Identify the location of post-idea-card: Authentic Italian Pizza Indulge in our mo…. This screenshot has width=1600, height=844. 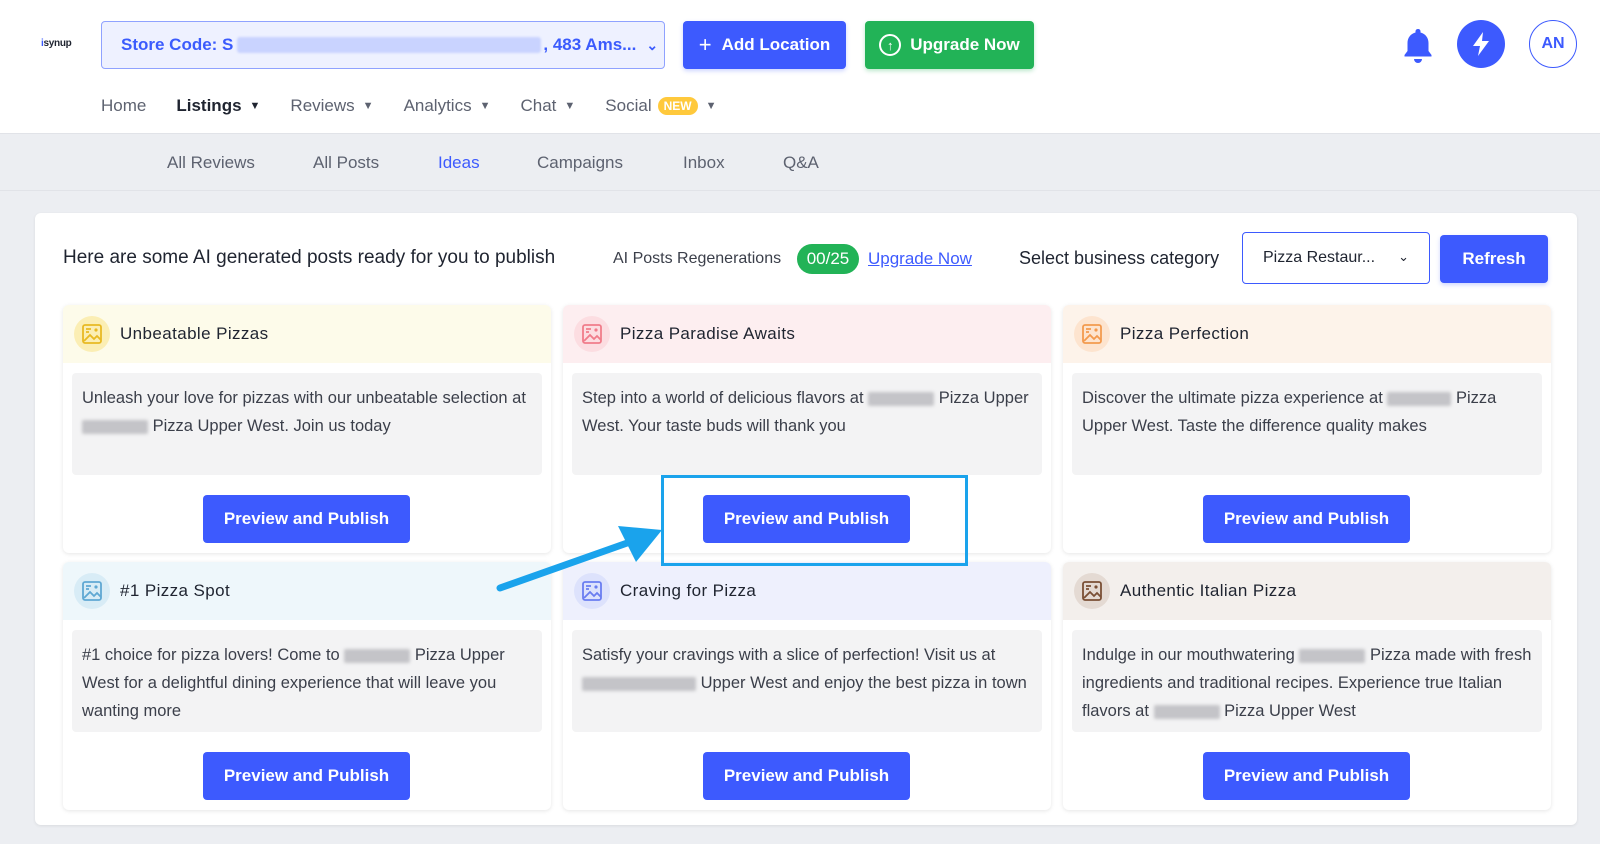
(1307, 686).